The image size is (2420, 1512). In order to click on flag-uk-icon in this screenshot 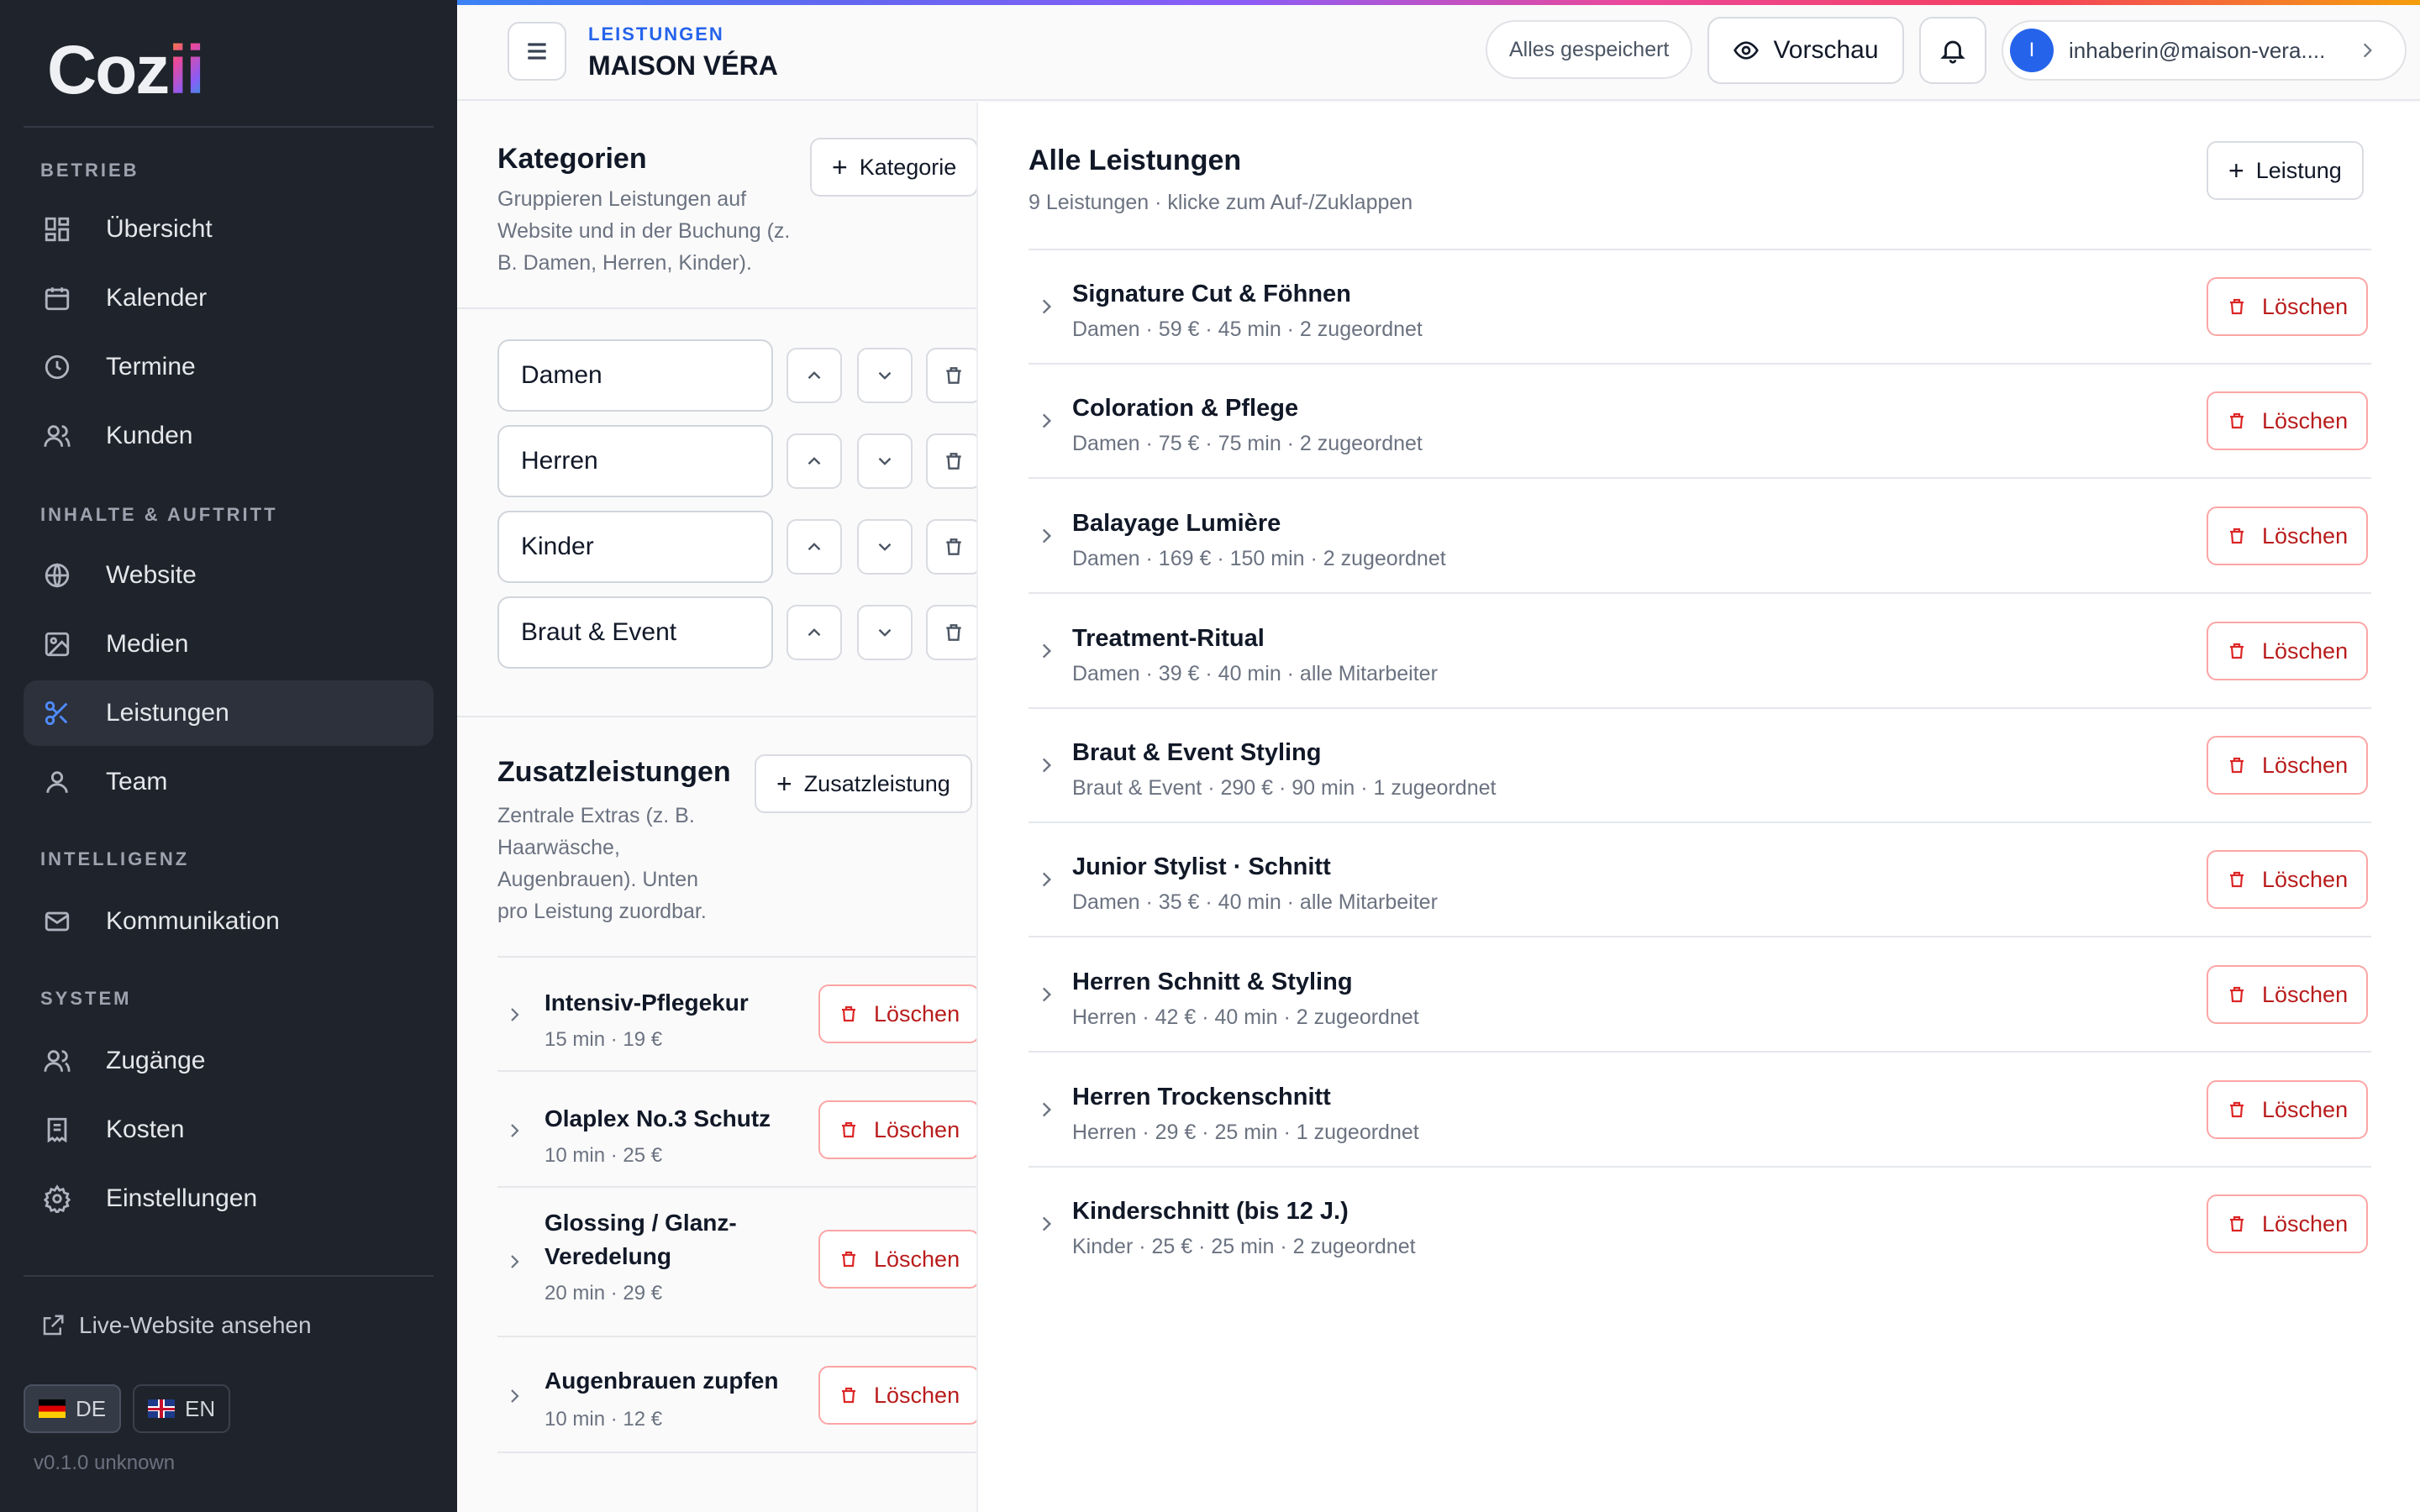, I will do `click(161, 1408)`.